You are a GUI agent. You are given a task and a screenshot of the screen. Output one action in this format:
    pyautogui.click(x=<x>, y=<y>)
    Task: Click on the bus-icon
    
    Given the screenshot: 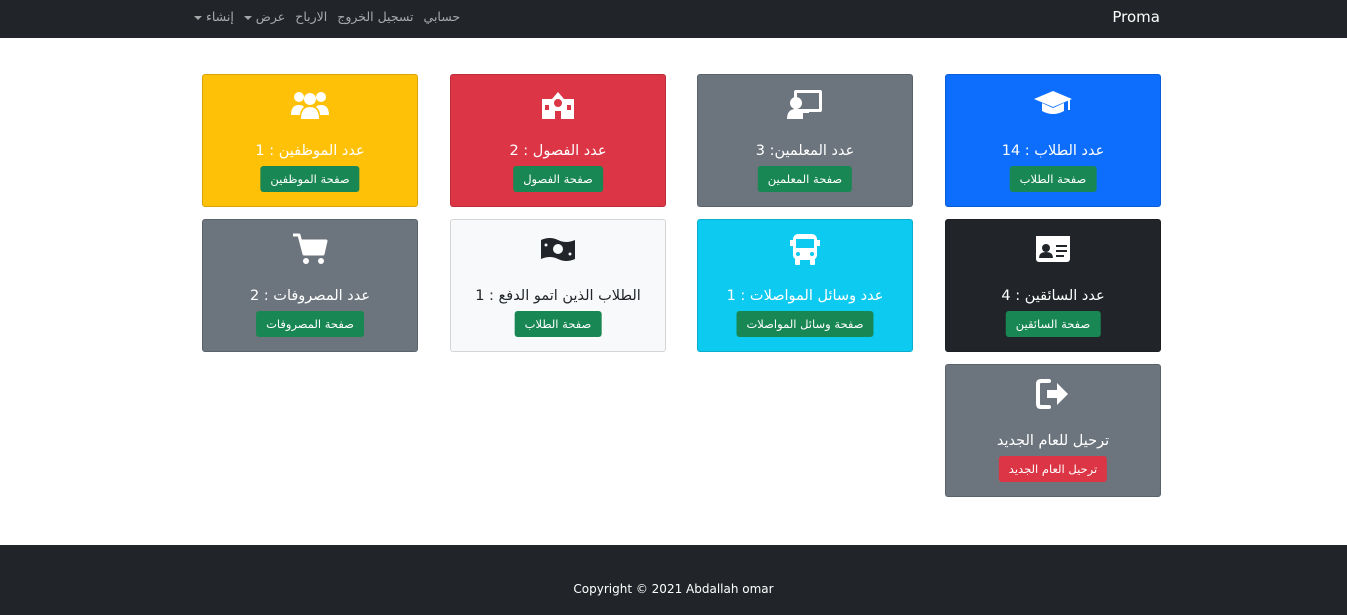 What is the action you would take?
    pyautogui.click(x=805, y=249)
    